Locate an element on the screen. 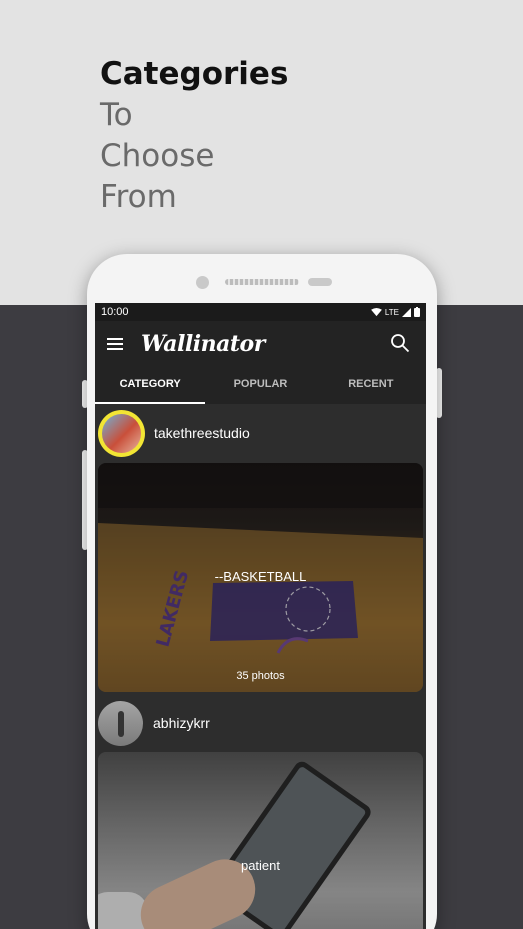 Image resolution: width=523 pixels, height=929 pixels. user-row: abhizykrr is located at coordinates (260, 723).